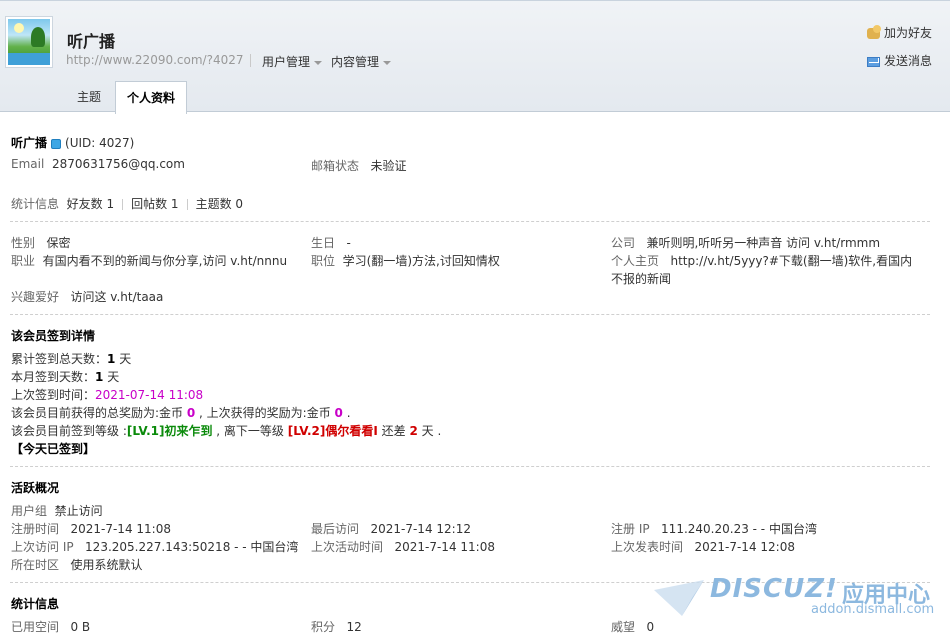  What do you see at coordinates (90, 204) in the screenshot?
I see `friends-count-link: 好友数 1` at bounding box center [90, 204].